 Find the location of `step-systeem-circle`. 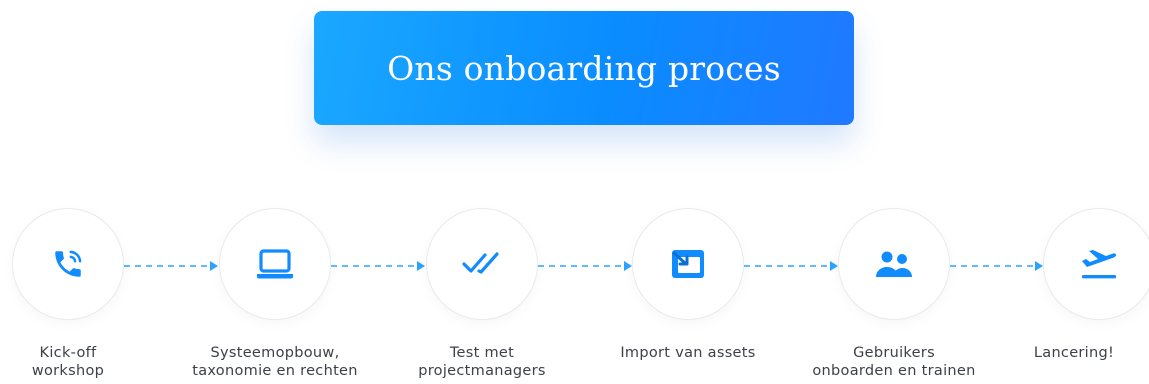

step-systeem-circle is located at coordinates (275, 264).